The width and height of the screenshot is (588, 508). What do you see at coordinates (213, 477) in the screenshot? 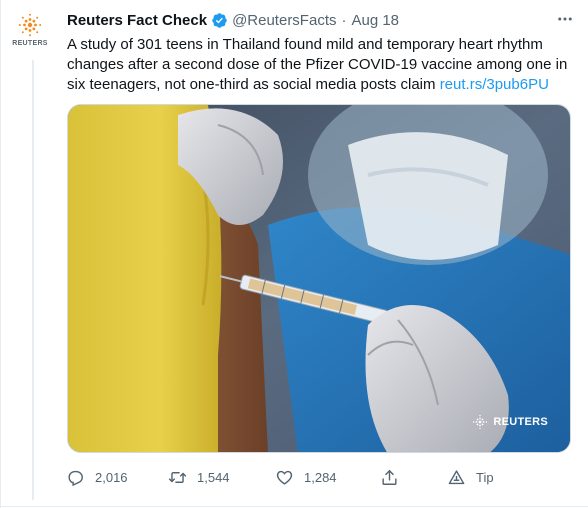
I see `retweet-count: 1,544` at bounding box center [213, 477].